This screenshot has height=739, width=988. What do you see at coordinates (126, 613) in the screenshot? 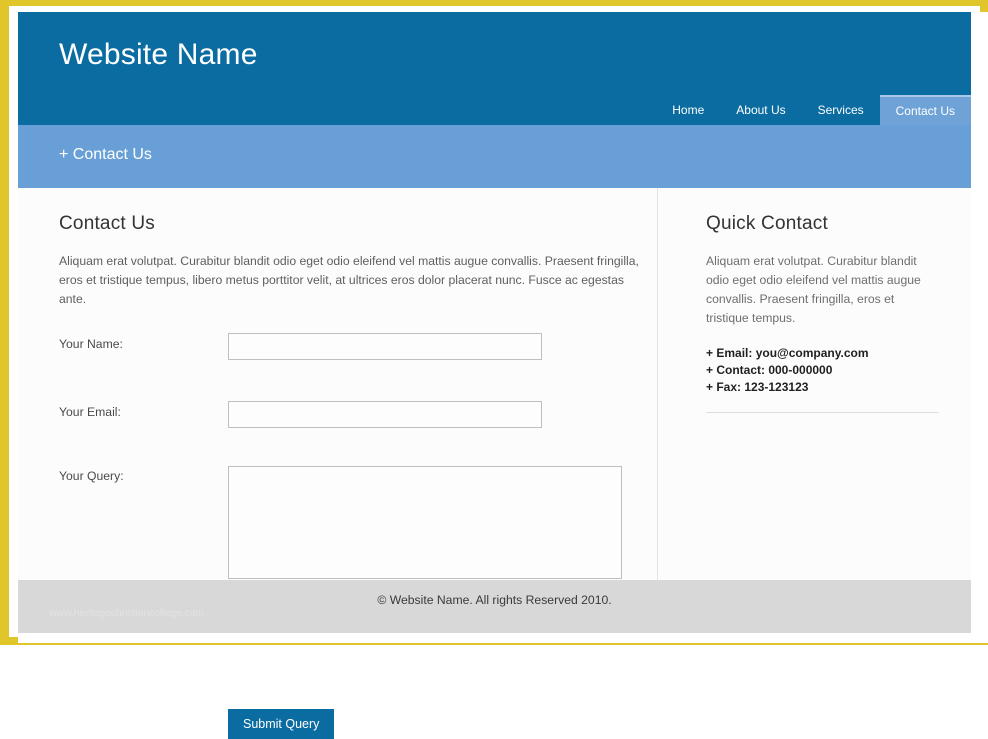
I see `footer-watermark: www.heritagechristiancollege.com` at bounding box center [126, 613].